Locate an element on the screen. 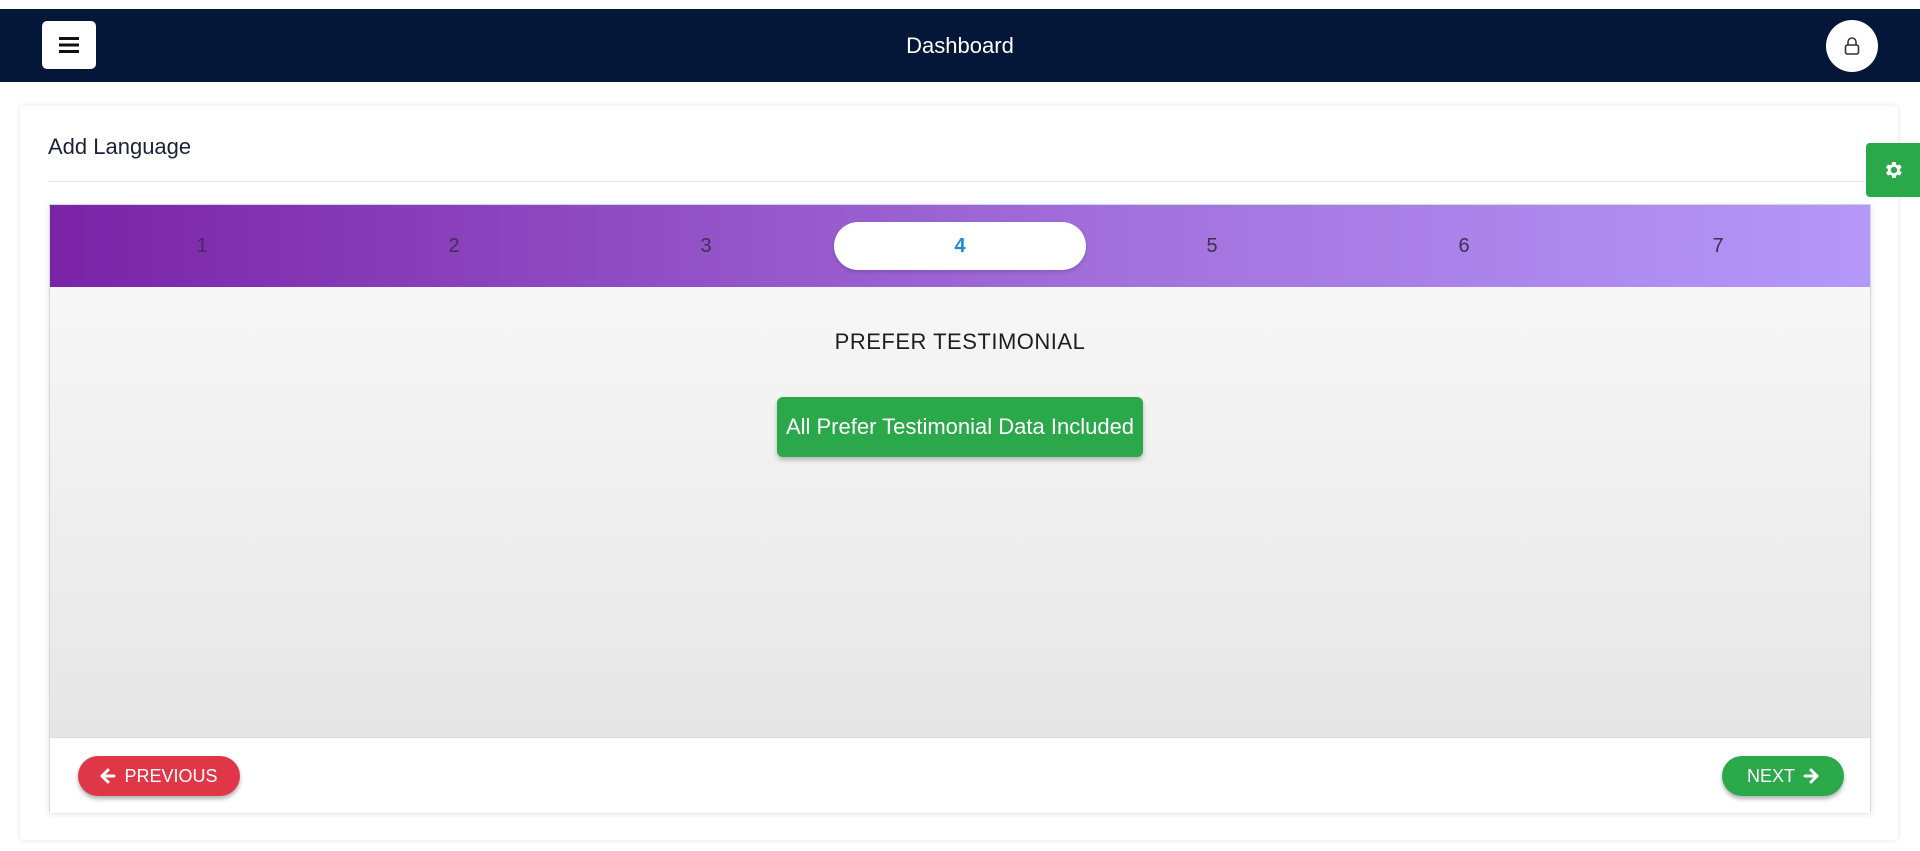  wizard-step-3: 3 is located at coordinates (706, 246).